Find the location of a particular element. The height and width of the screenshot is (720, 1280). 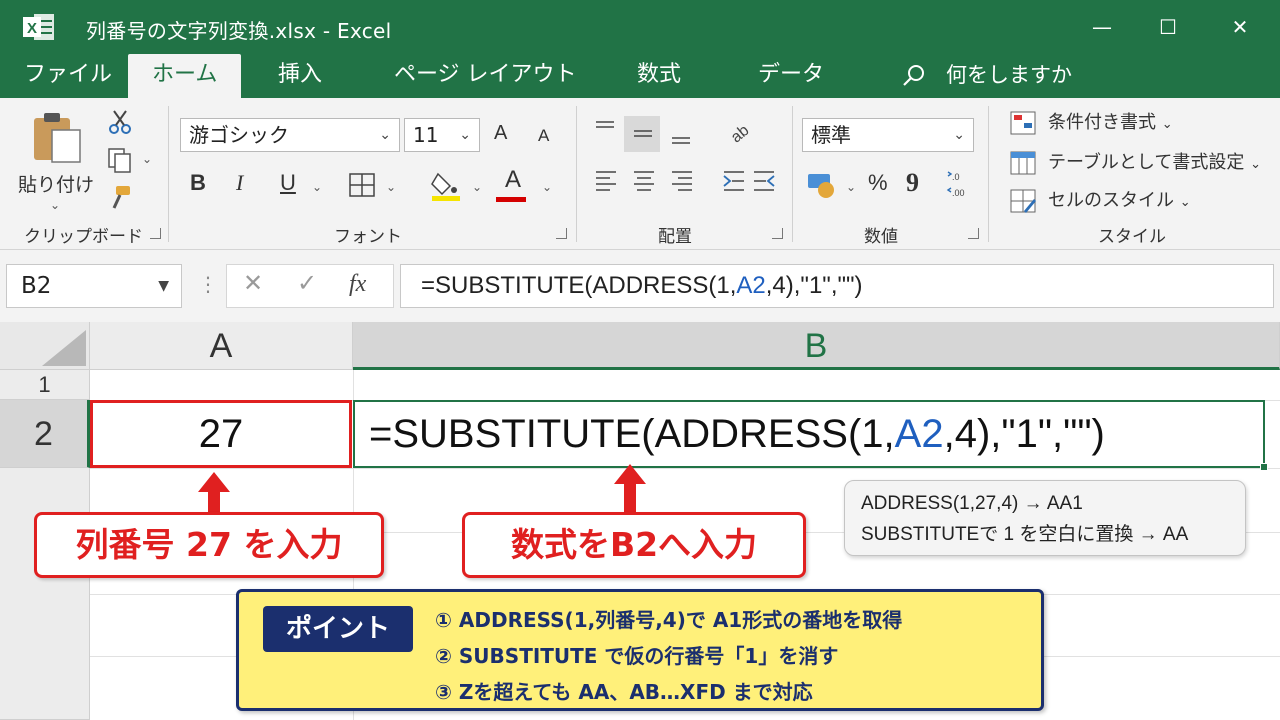

fill-color-icon is located at coordinates (446, 185).